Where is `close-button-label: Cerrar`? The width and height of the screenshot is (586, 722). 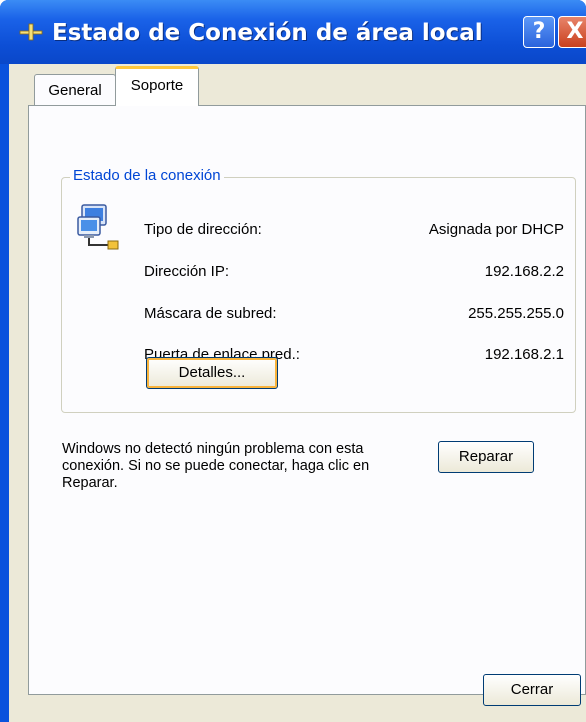 close-button-label: Cerrar is located at coordinates (532, 689).